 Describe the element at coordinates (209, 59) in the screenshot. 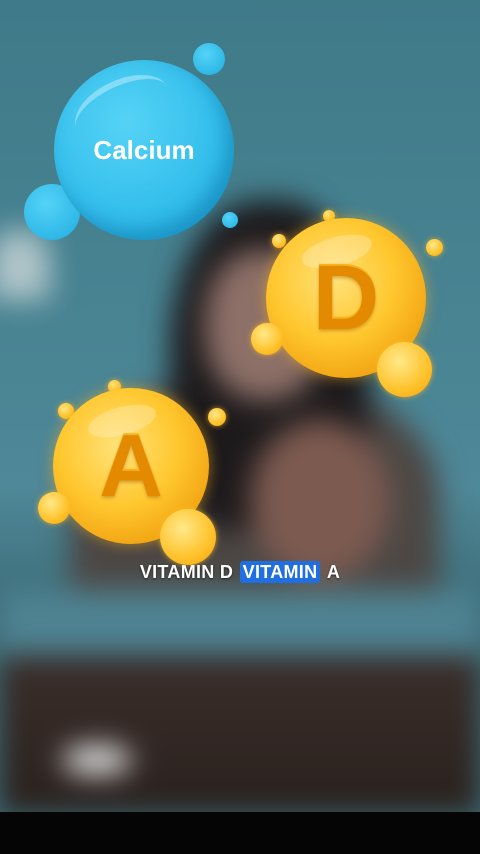

I see `small-bubble-top` at that location.